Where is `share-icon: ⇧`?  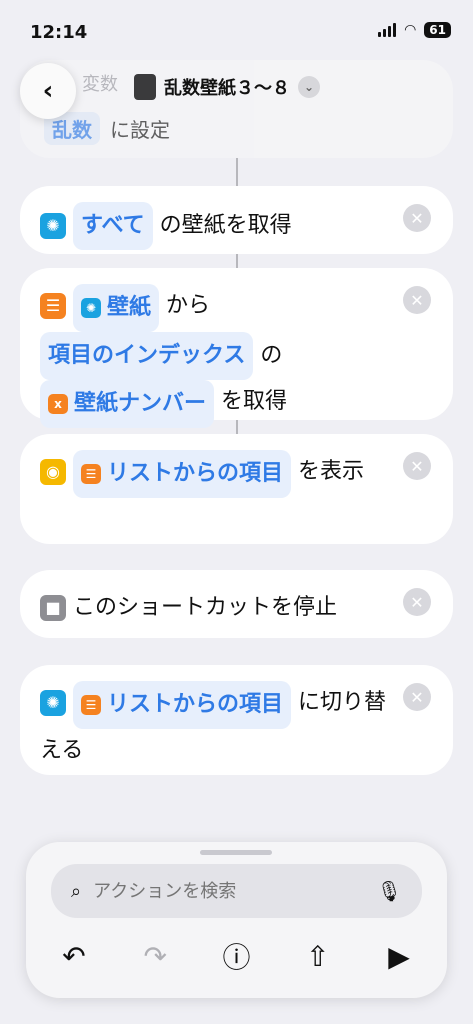 share-icon: ⇧ is located at coordinates (318, 956).